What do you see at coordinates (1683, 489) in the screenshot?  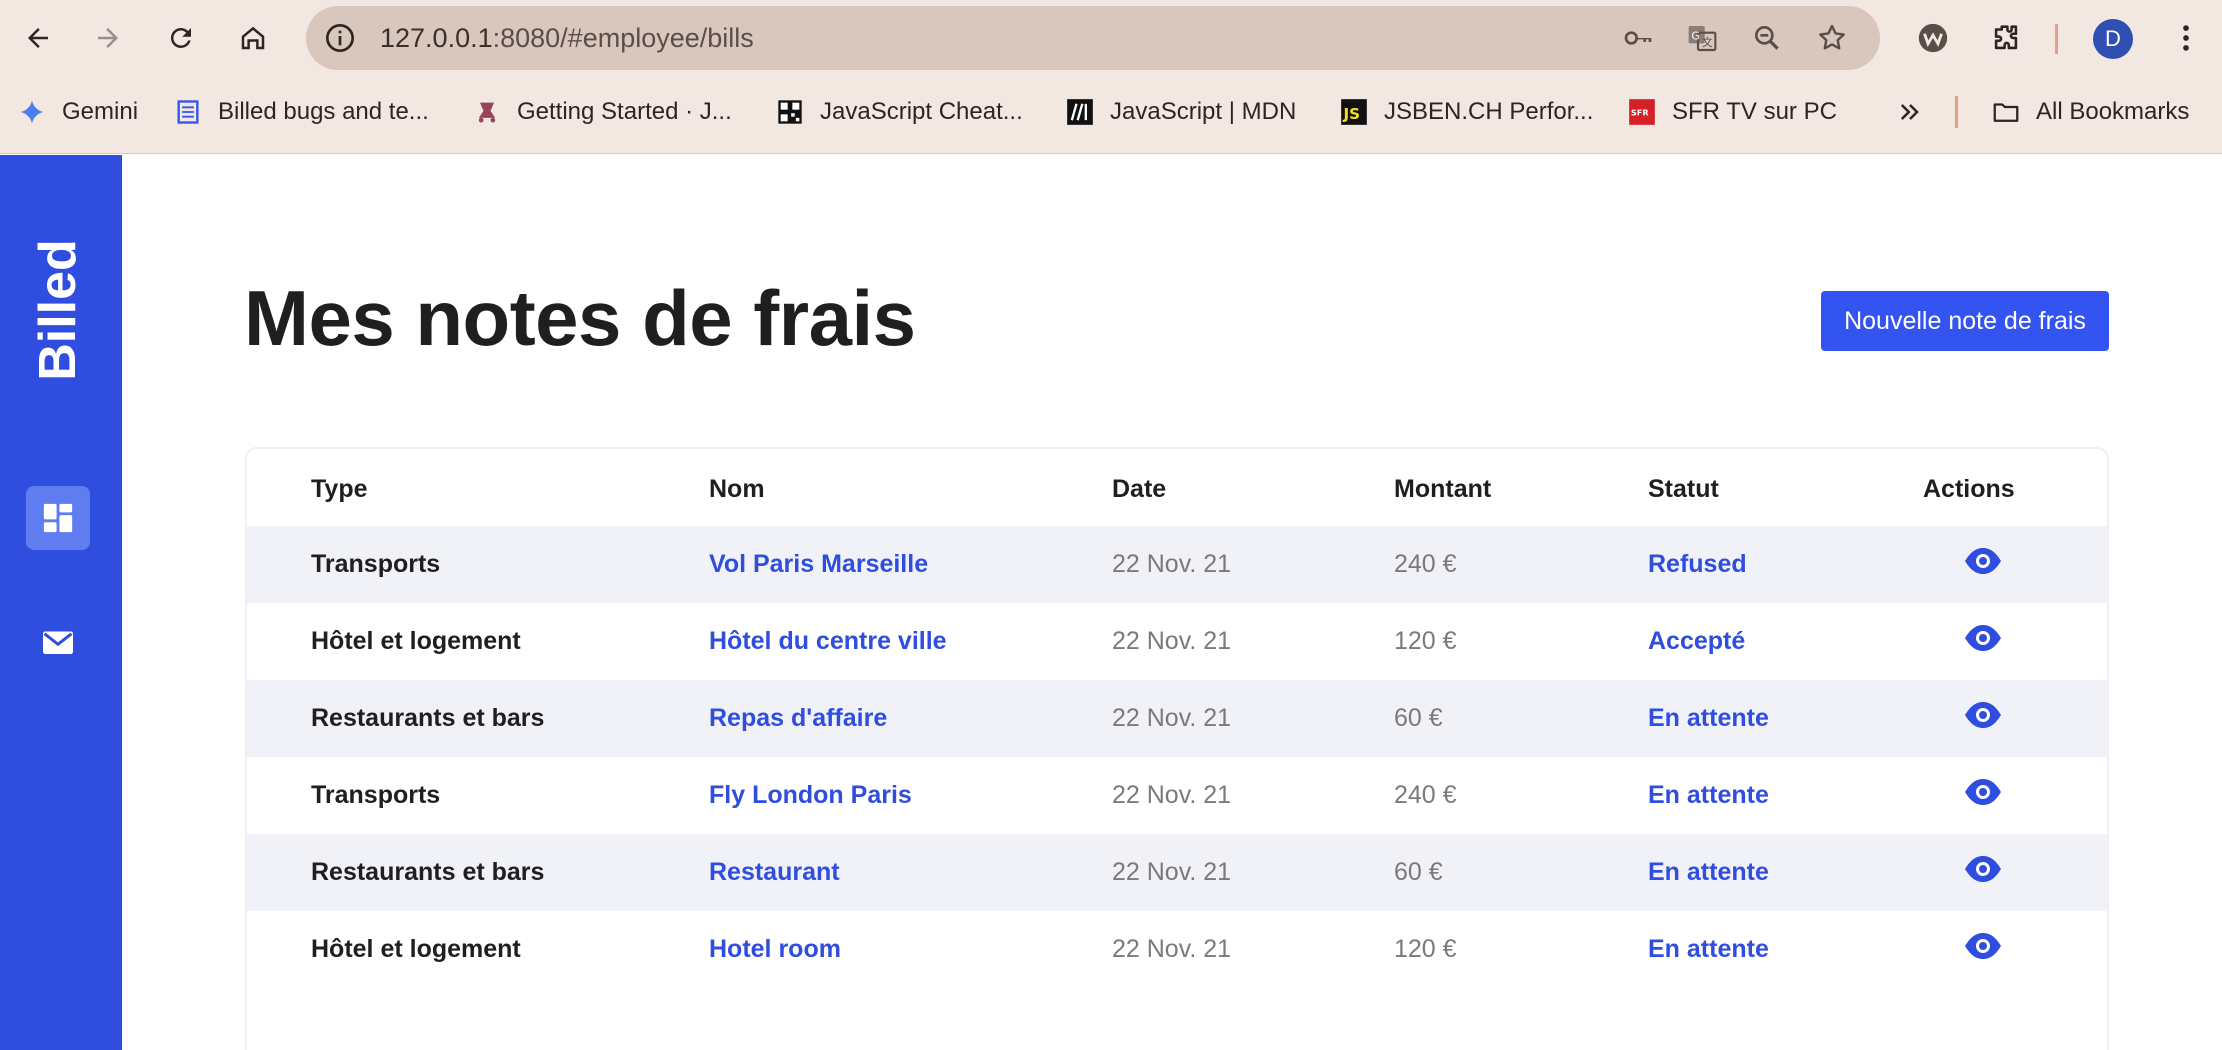 I see `column-header-statut: Statut` at bounding box center [1683, 489].